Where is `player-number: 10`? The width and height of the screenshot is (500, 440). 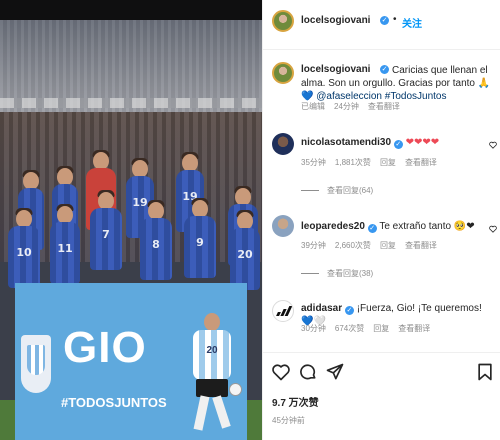
player-number: 10 is located at coordinates (24, 252).